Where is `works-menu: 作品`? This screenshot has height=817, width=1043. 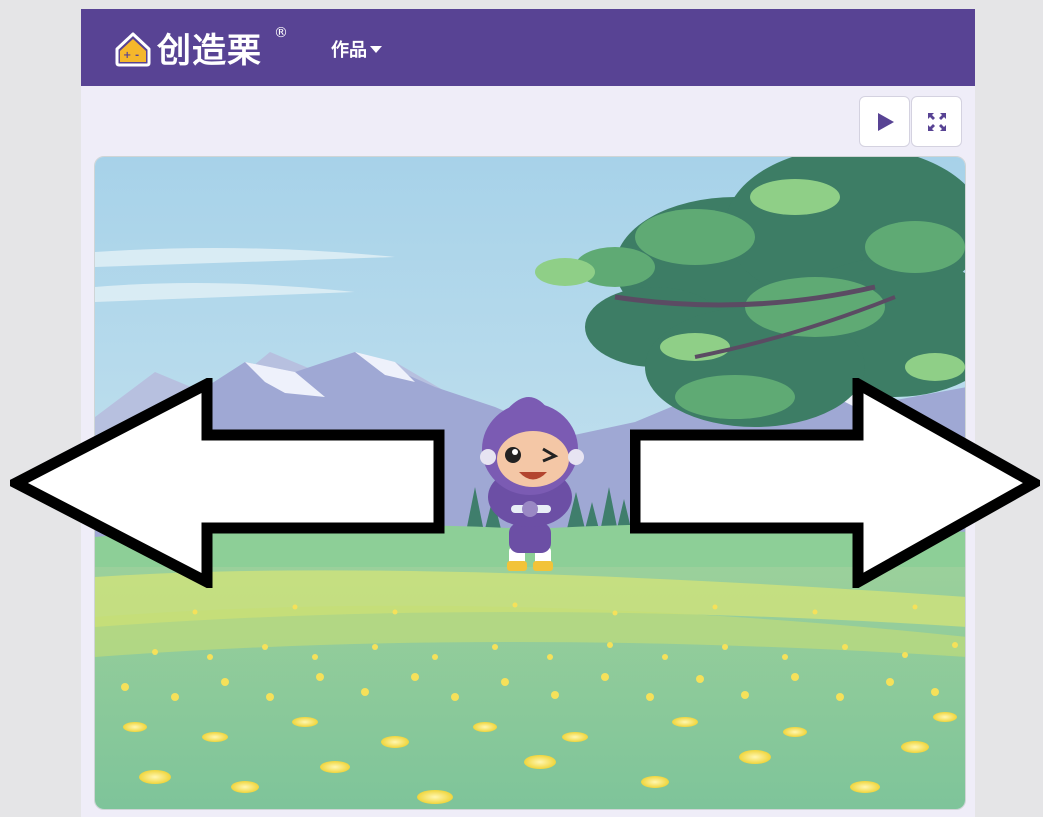 works-menu: 作品 is located at coordinates (356, 49).